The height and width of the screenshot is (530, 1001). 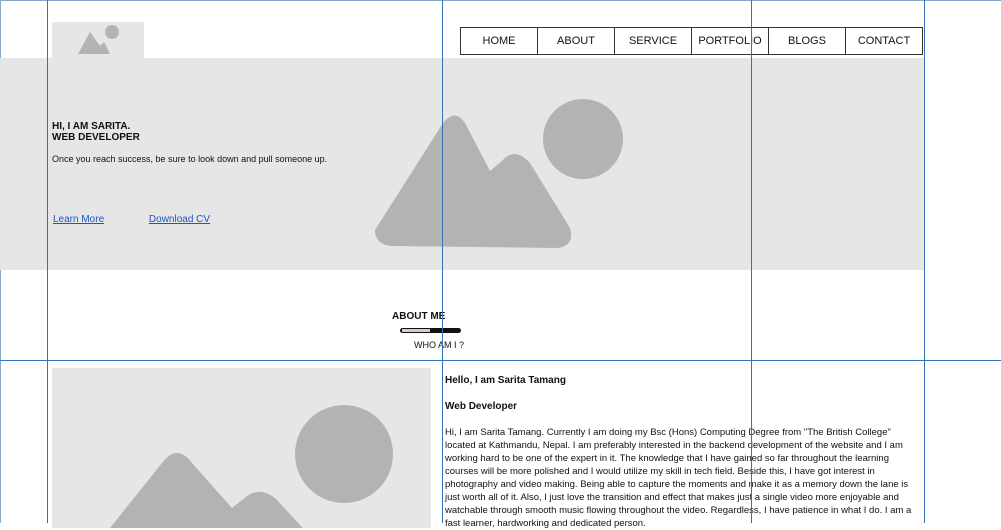 I want to click on logo-image-placeholder, so click(x=98, y=40).